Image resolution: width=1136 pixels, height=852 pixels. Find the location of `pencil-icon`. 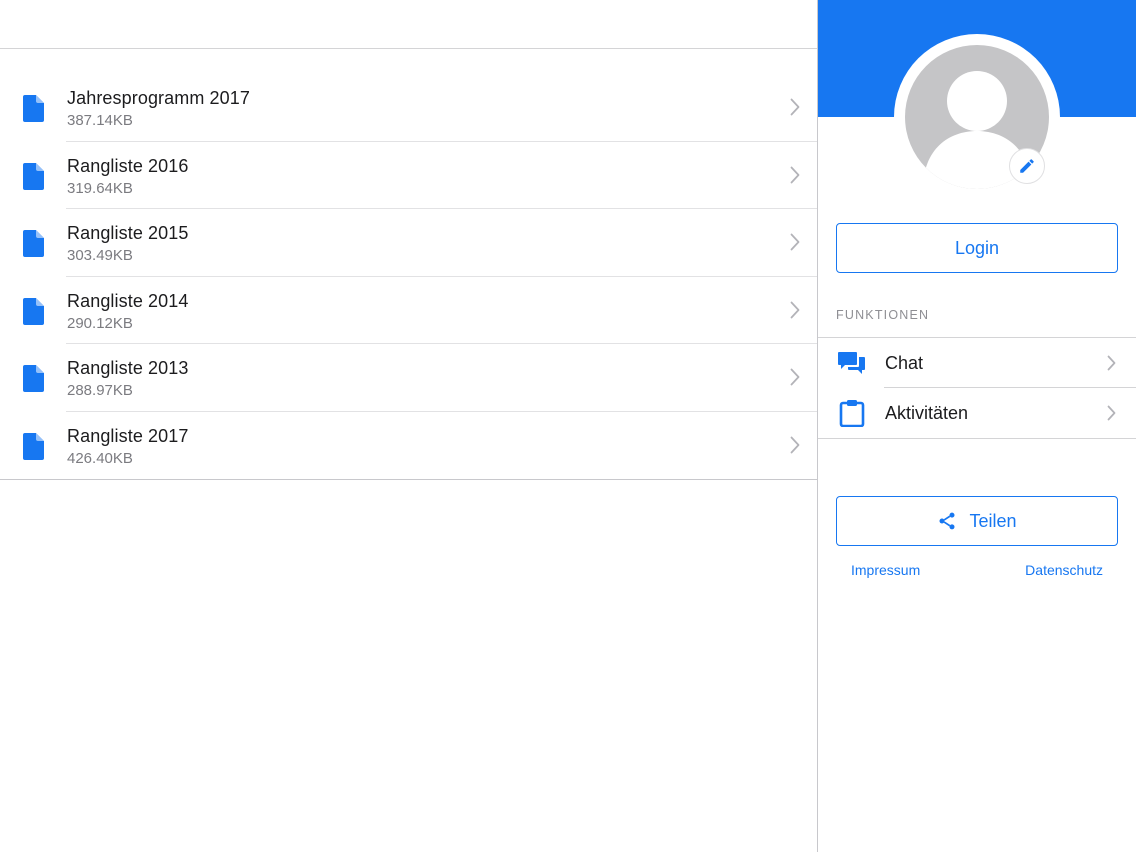

pencil-icon is located at coordinates (1027, 166).